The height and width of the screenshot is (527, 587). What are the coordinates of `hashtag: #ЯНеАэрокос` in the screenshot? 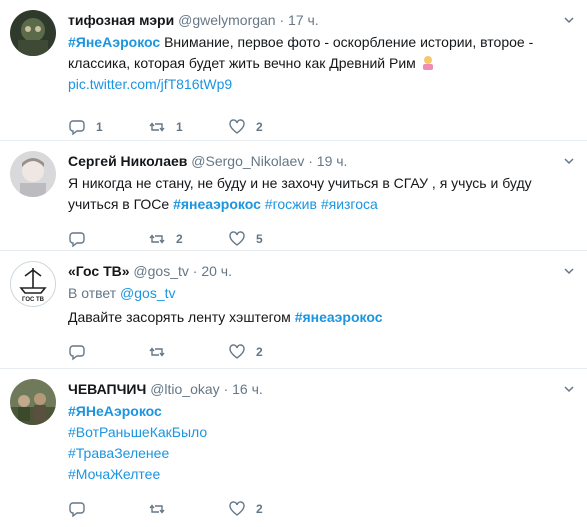 It's located at (115, 411).